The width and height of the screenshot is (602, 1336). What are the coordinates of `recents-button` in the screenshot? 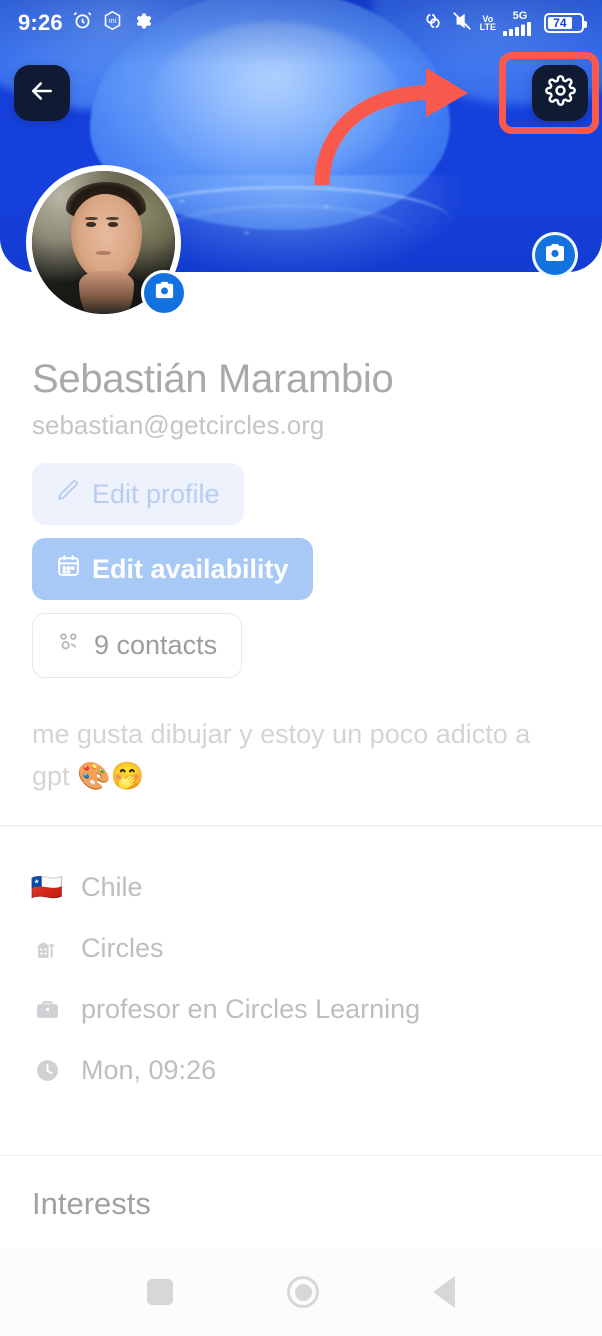 It's located at (160, 1292).